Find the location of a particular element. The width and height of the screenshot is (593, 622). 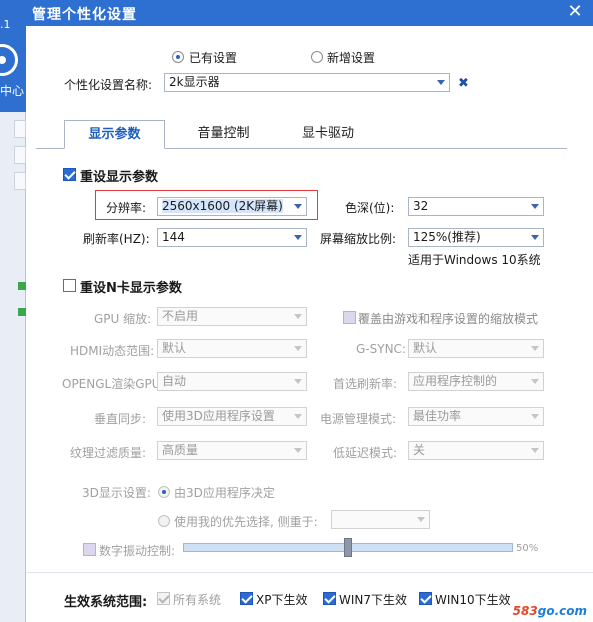

vibrance-label: 数字振动控制: is located at coordinates (137, 551).